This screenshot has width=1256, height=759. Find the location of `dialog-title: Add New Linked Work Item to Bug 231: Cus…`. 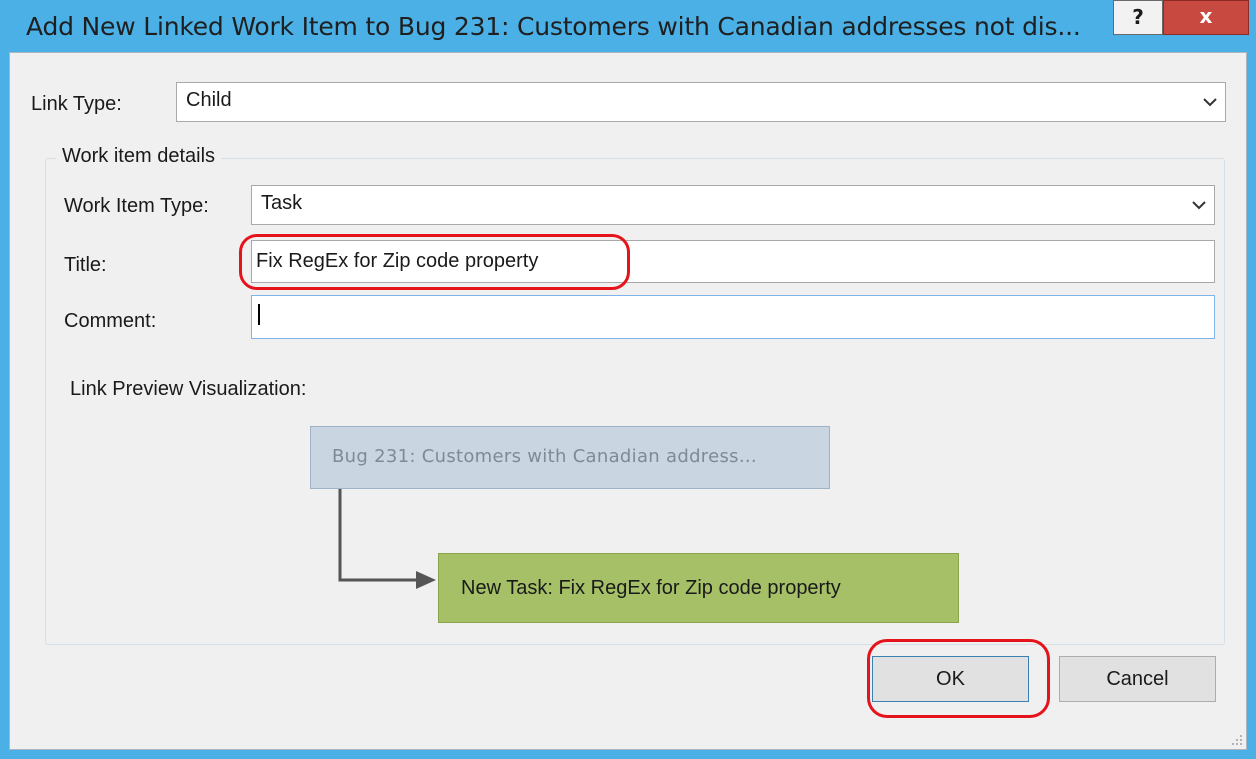

dialog-title: Add New Linked Work Item to Bug 231: Cus… is located at coordinates (553, 26).